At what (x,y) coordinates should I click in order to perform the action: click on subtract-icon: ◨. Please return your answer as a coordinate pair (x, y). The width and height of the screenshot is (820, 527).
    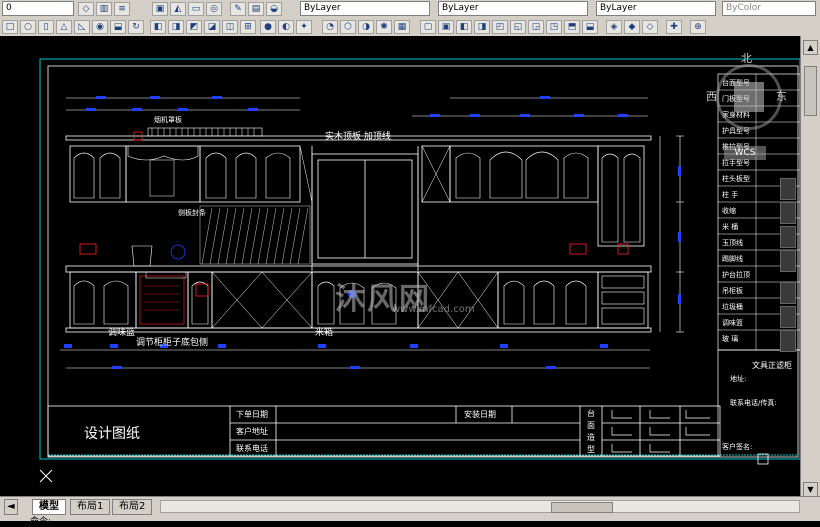
    Looking at the image, I should click on (176, 27).